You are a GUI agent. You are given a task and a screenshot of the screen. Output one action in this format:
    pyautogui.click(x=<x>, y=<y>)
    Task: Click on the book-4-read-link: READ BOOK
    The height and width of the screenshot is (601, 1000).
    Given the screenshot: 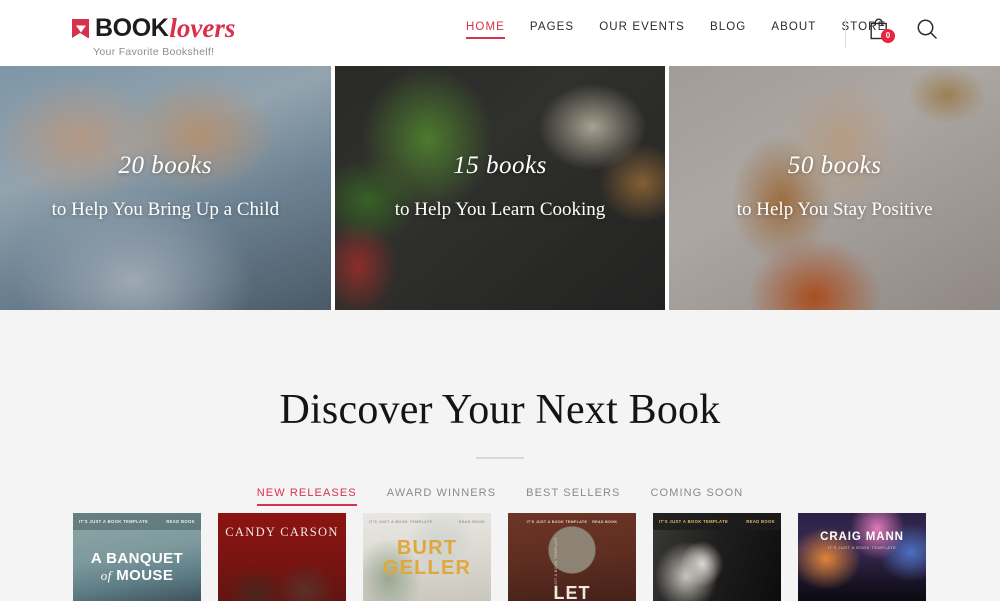 What is the action you would take?
    pyautogui.click(x=604, y=522)
    